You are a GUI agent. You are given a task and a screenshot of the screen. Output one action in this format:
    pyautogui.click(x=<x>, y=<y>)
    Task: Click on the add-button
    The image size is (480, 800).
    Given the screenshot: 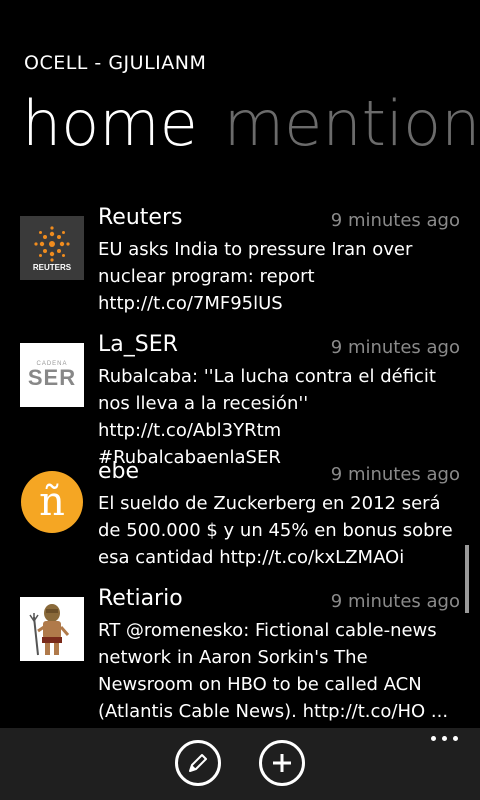 What is the action you would take?
    pyautogui.click(x=282, y=763)
    